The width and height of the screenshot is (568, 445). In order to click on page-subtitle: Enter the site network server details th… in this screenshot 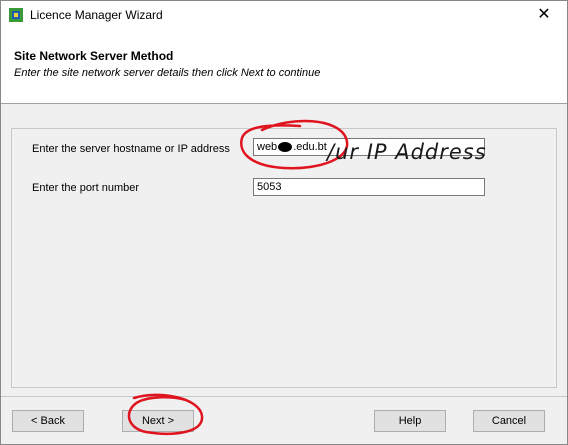, I will do `click(167, 73)`.